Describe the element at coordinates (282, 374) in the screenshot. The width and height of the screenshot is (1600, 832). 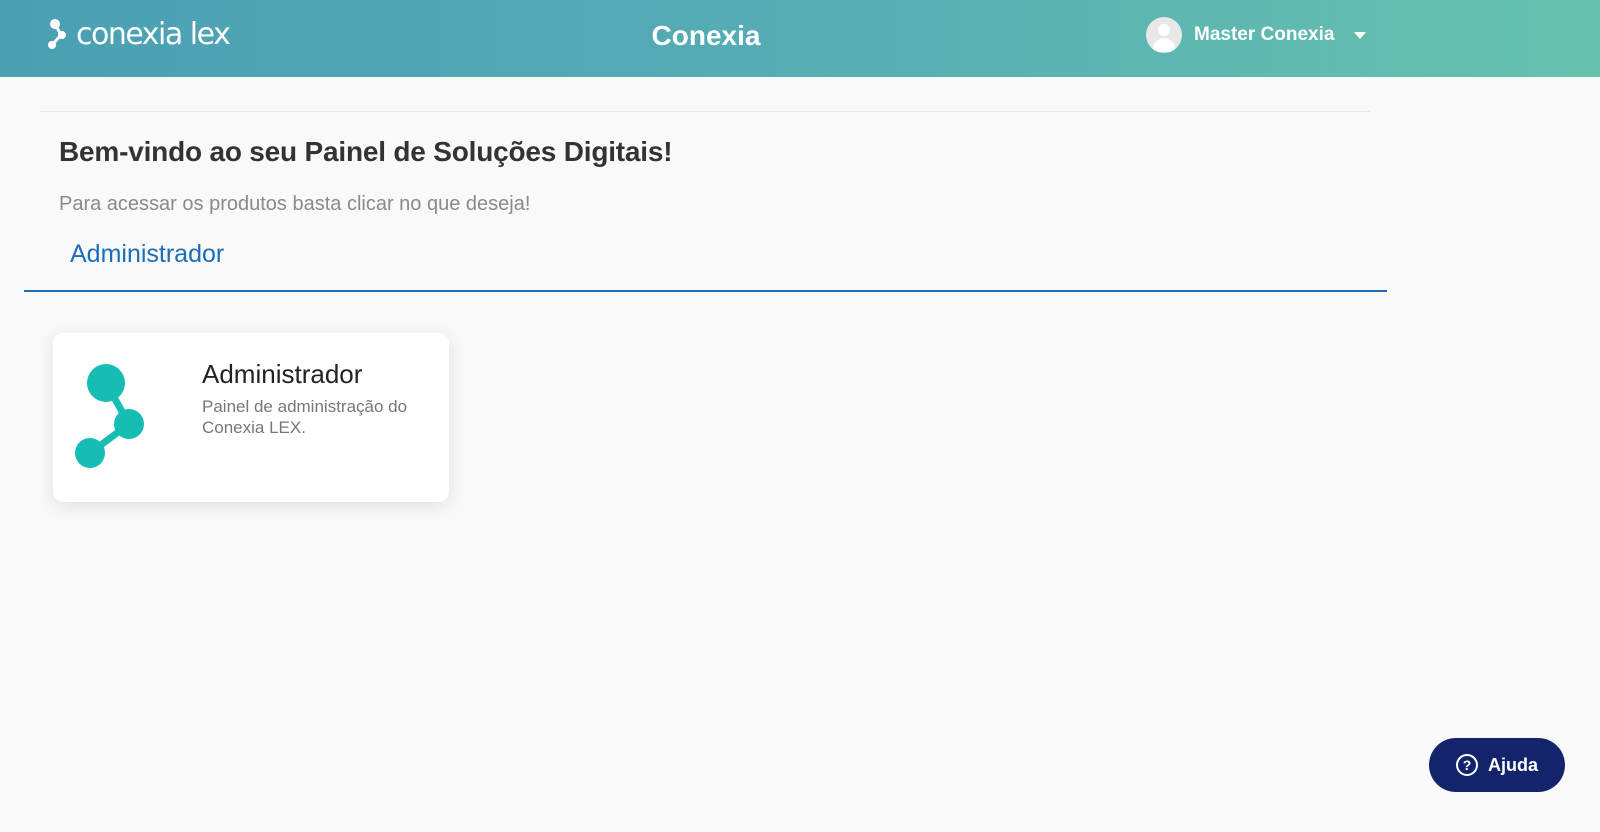
I see `card-title: Administrador` at that location.